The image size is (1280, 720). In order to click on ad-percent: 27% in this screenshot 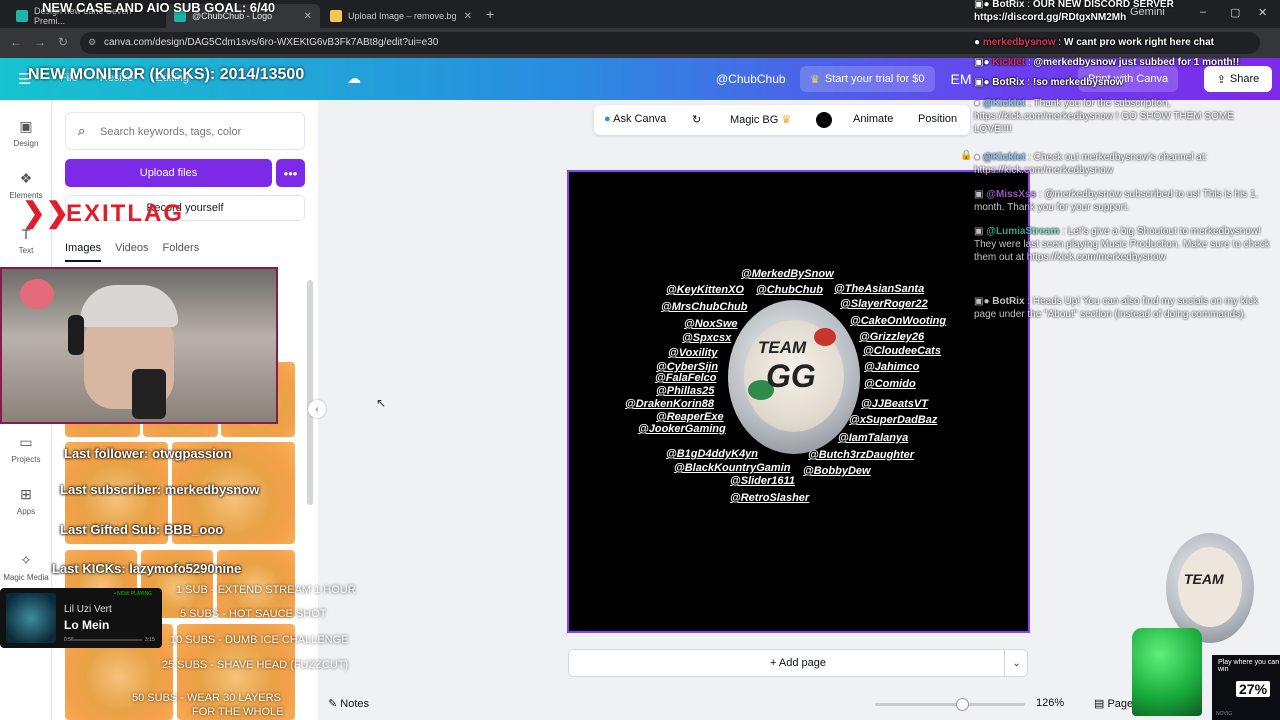, I will do `click(1253, 689)`.